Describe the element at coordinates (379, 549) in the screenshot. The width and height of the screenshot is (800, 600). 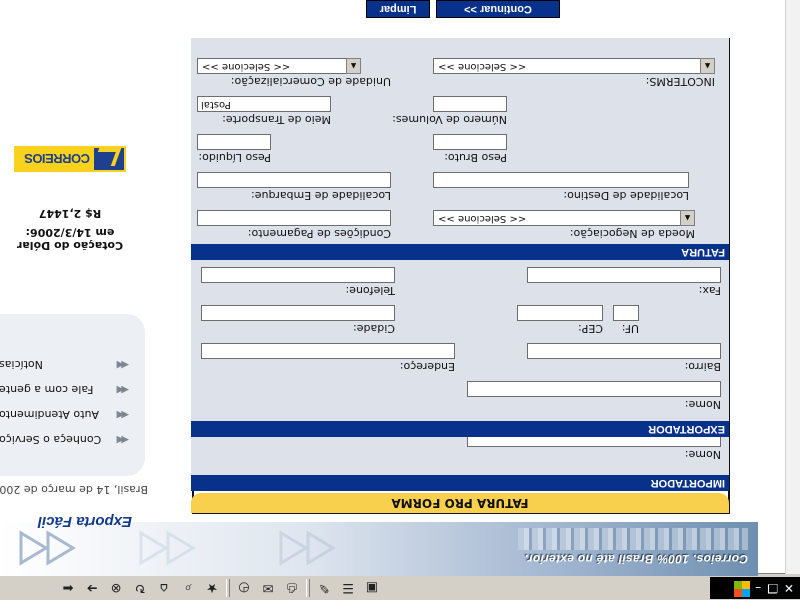
I see `banner: Correios. 100% Brasil até no exterior.` at that location.